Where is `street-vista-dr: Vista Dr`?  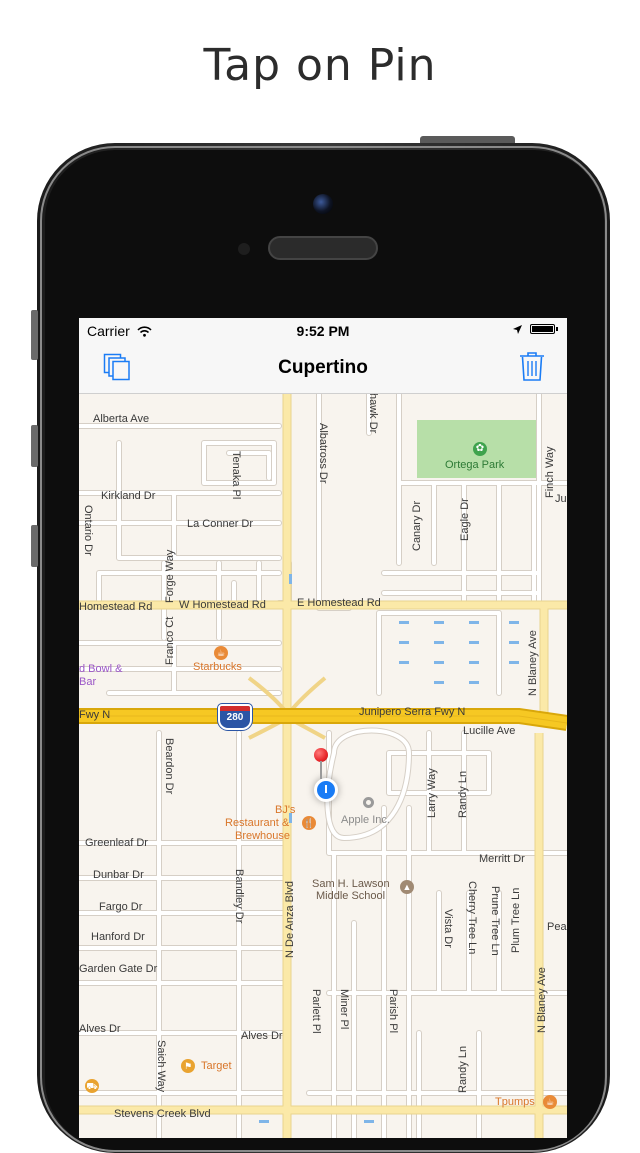 street-vista-dr: Vista Dr is located at coordinates (448, 928).